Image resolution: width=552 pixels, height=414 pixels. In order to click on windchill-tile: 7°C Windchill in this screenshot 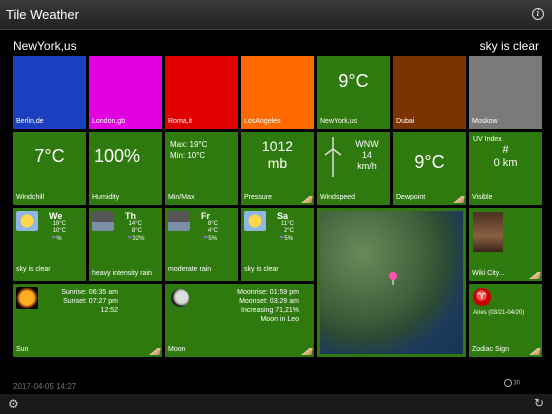, I will do `click(49, 168)`.